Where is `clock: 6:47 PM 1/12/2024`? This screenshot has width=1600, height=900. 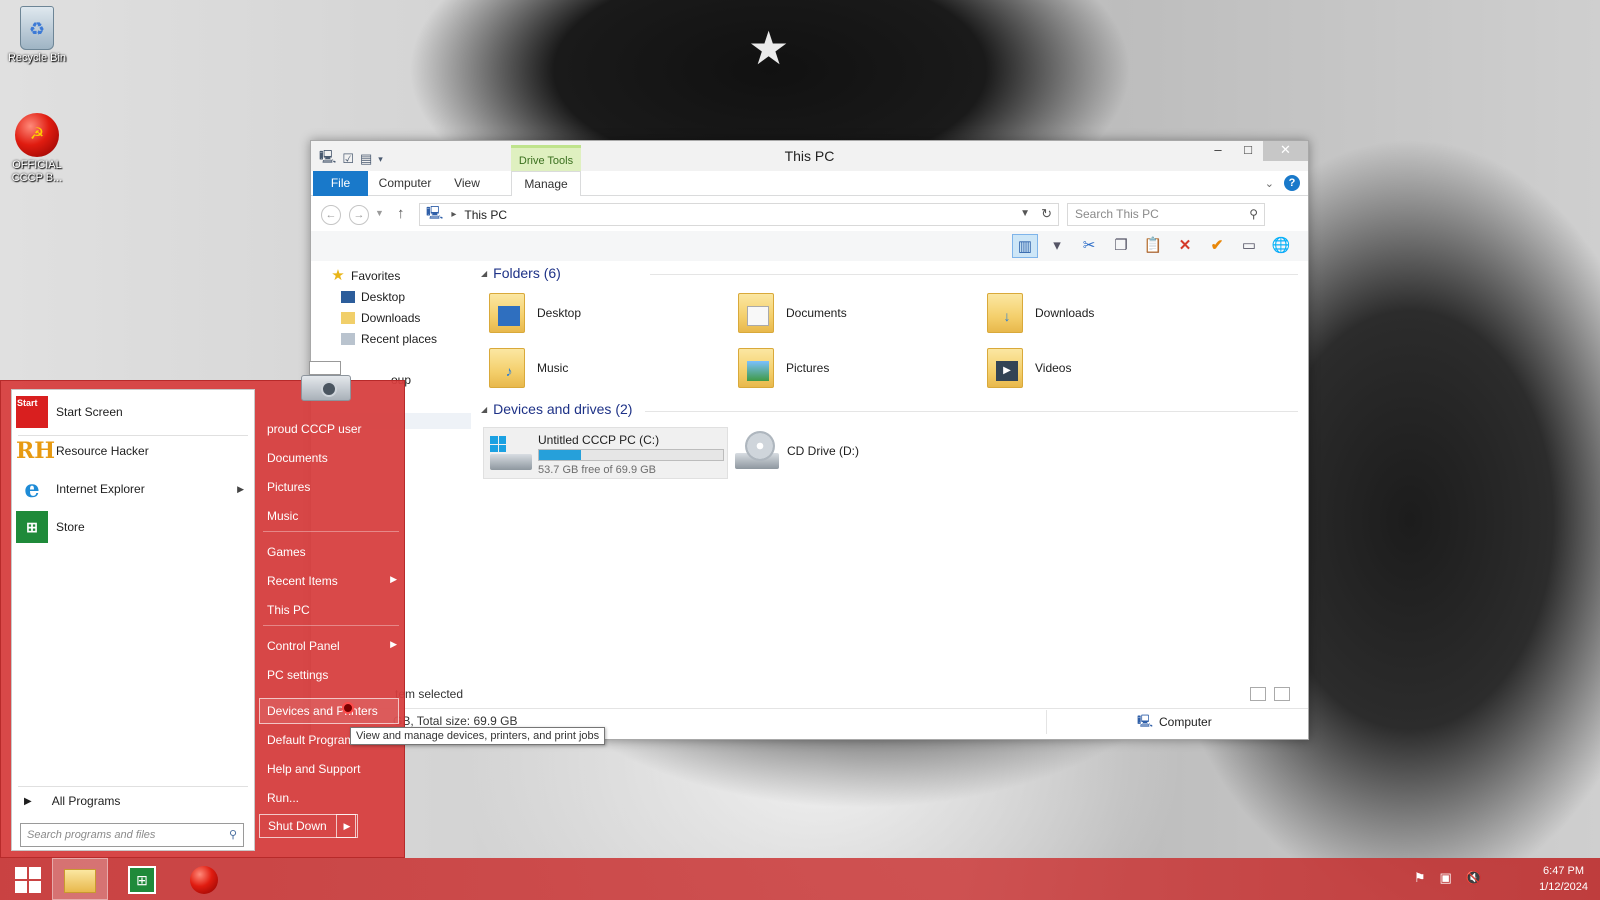 clock: 6:47 PM 1/12/2024 is located at coordinates (1563, 879).